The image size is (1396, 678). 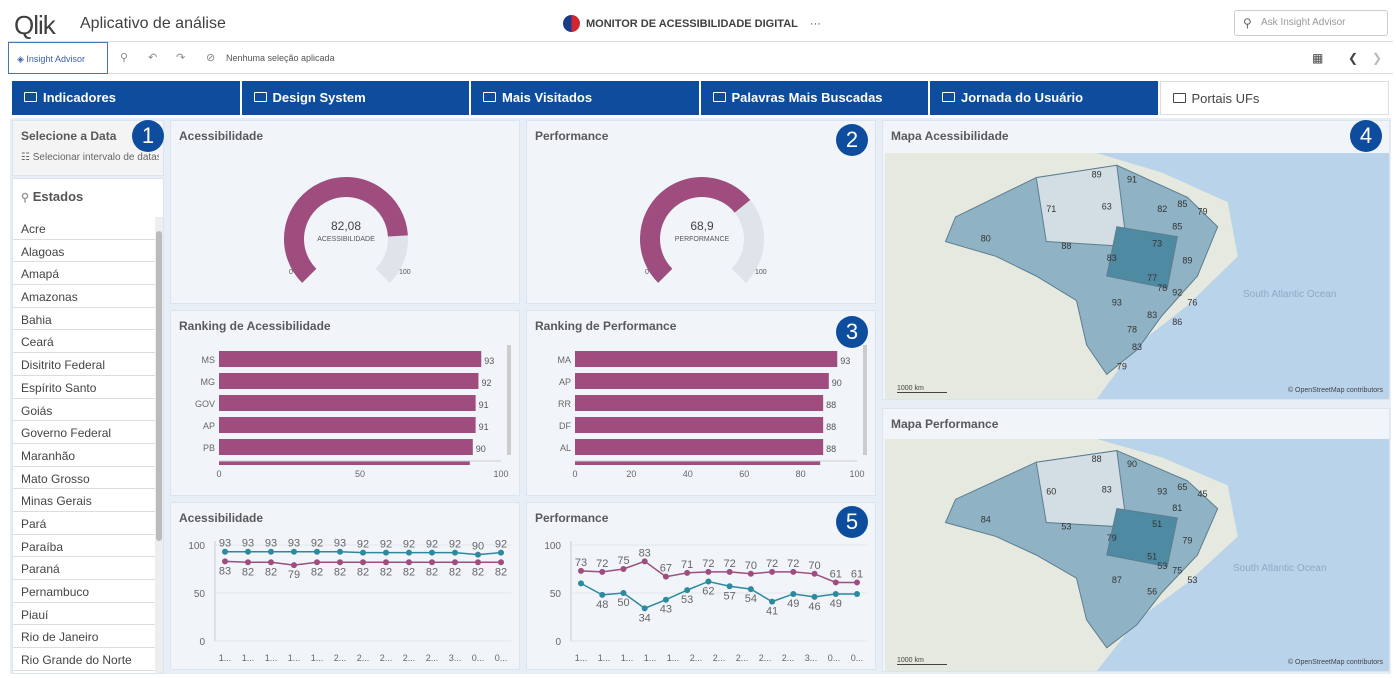 What do you see at coordinates (1045, 98) in the screenshot?
I see `tab-jornada-do-usuario: Jornada do Usuário` at bounding box center [1045, 98].